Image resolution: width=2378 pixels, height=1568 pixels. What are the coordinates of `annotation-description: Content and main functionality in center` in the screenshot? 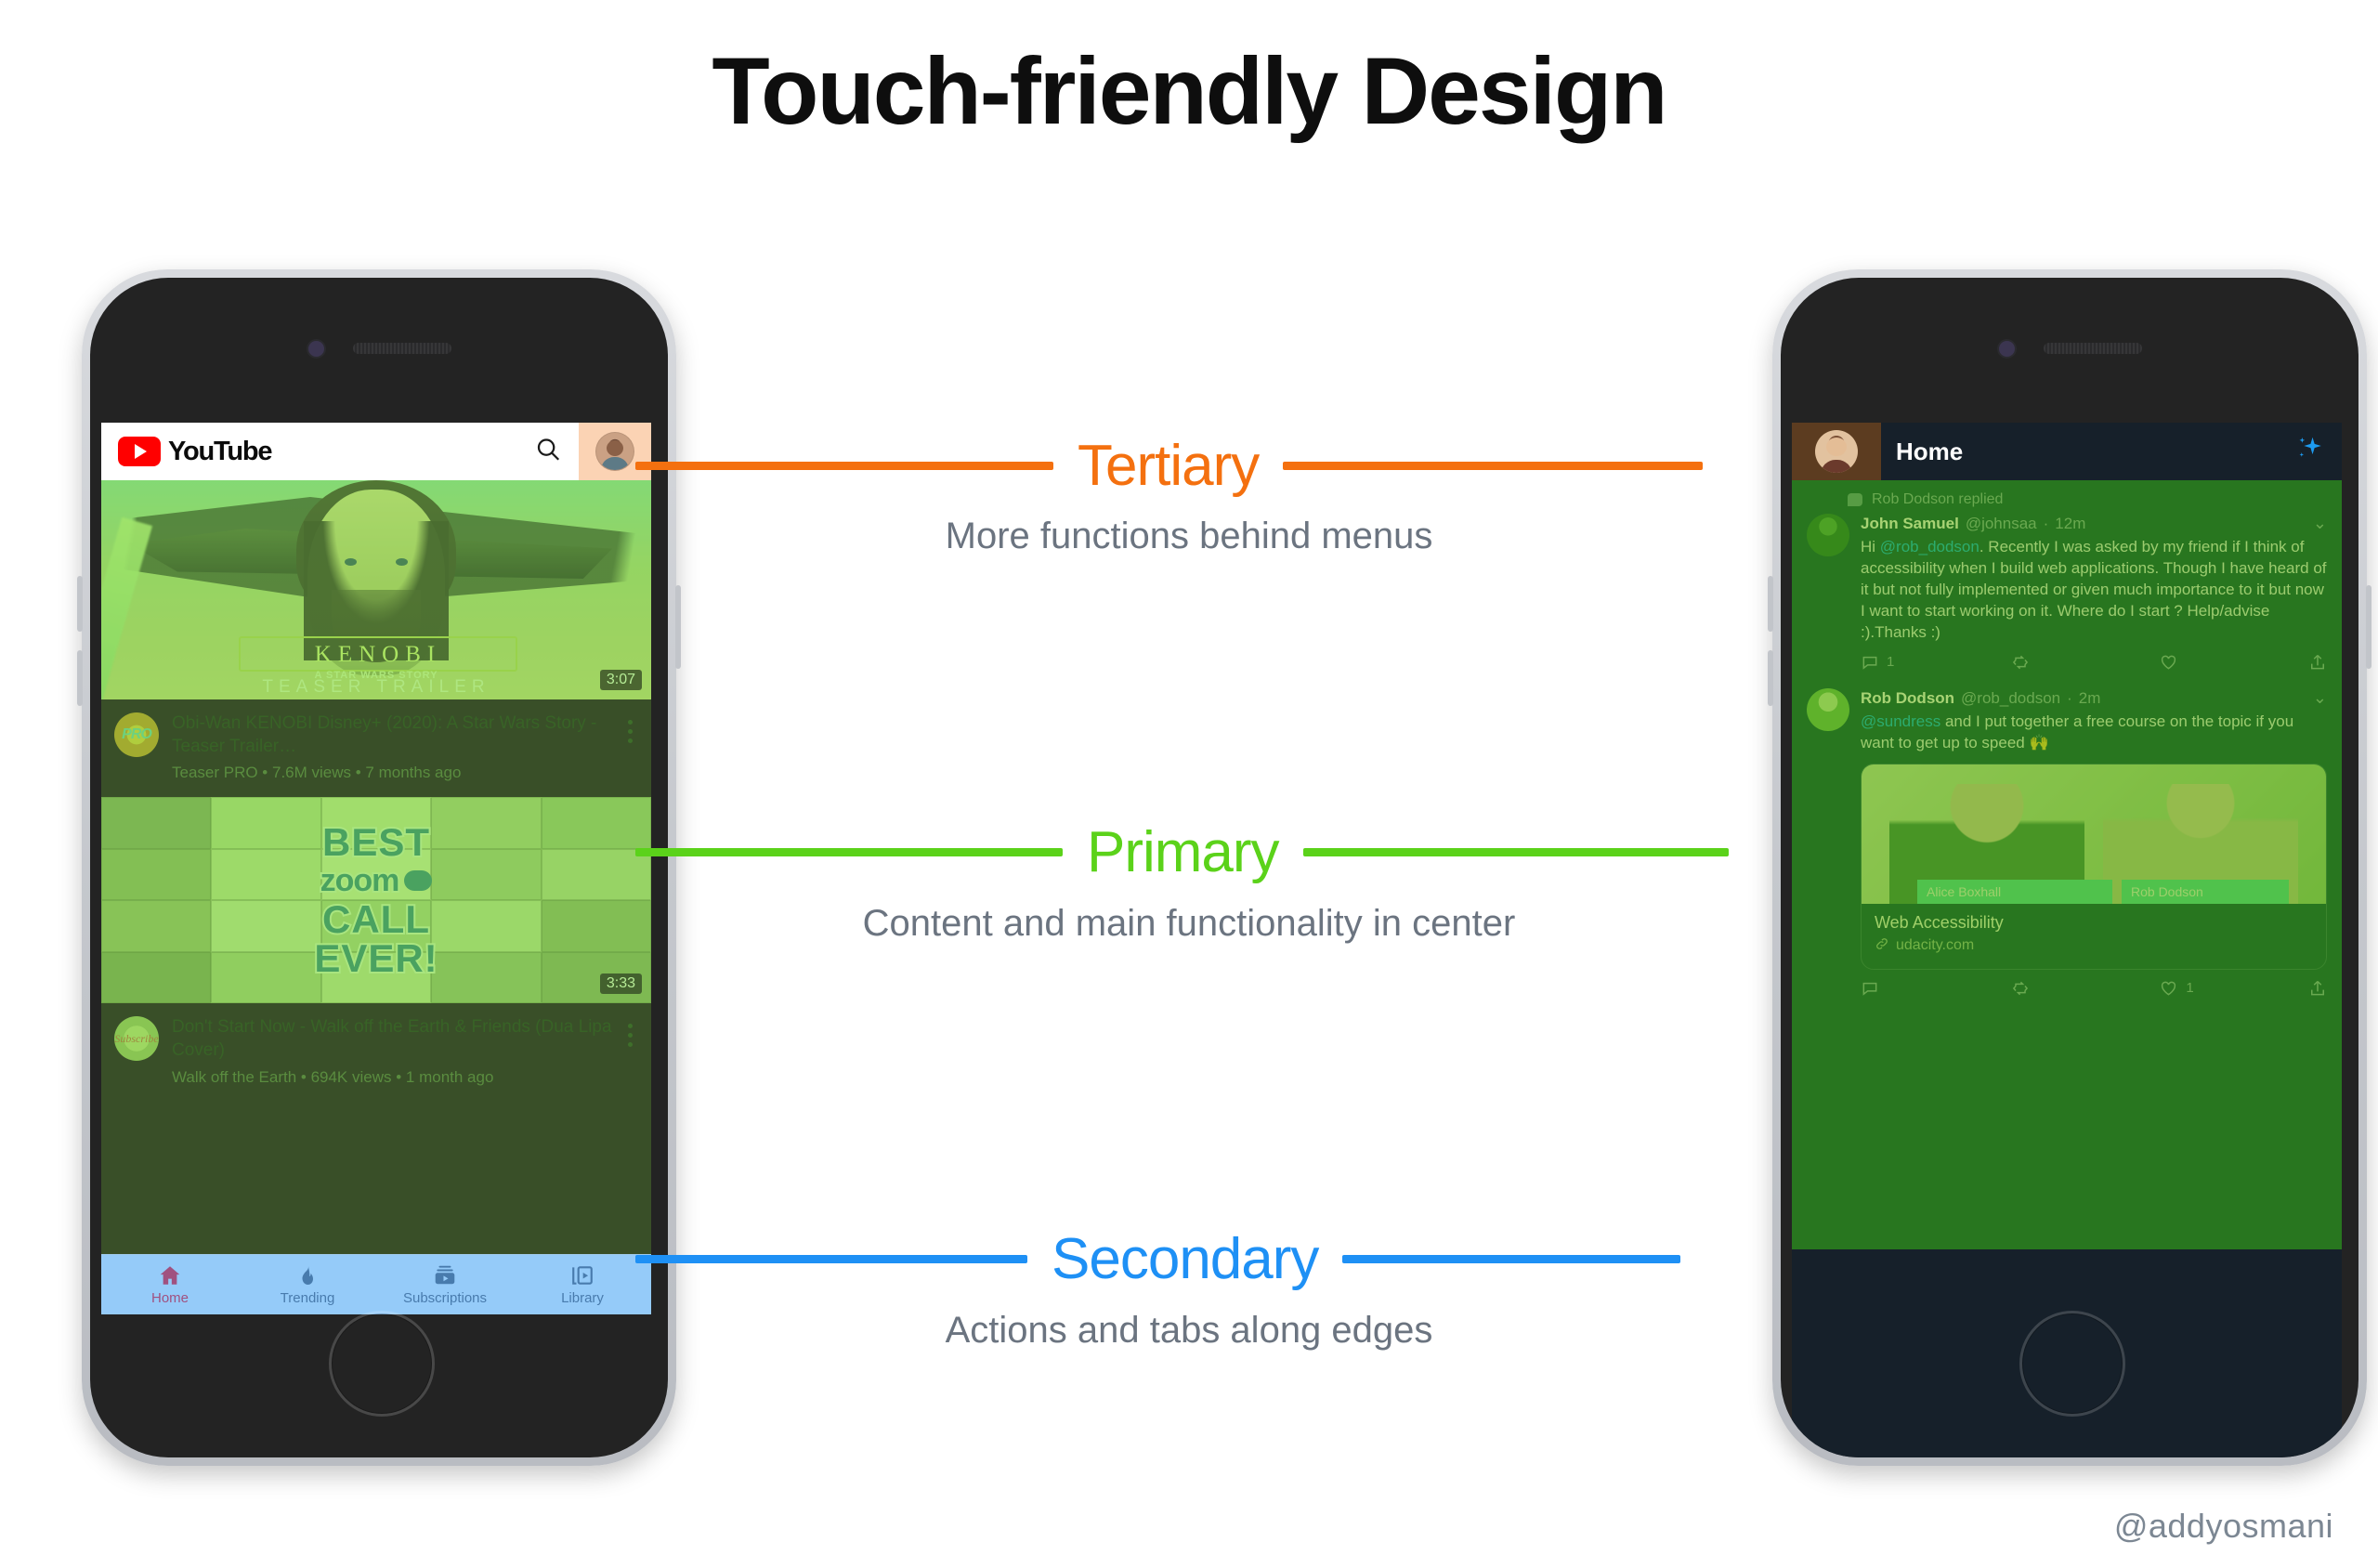 It's located at (1189, 923).